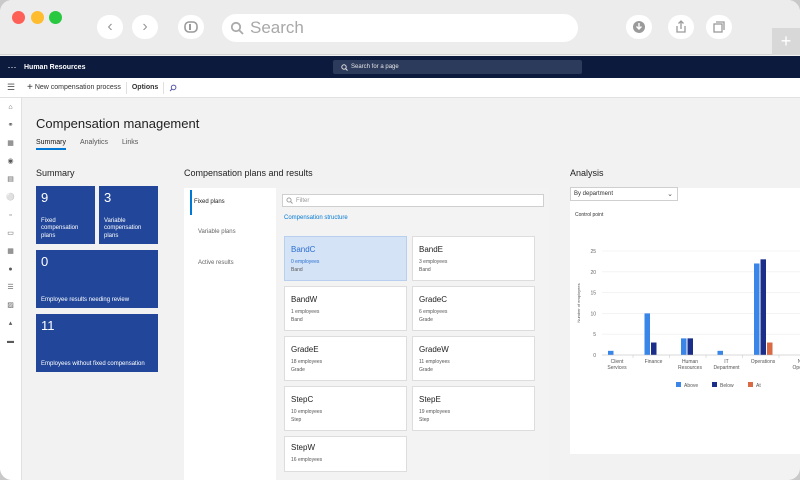 The width and height of the screenshot is (800, 480). I want to click on back-button: ‹, so click(110, 27).